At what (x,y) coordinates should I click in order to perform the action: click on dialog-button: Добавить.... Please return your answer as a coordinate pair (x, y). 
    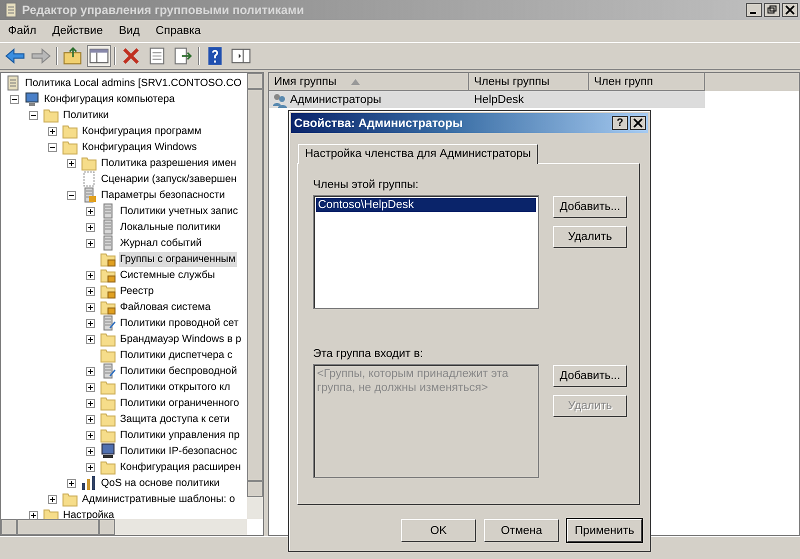
    Looking at the image, I should click on (590, 207).